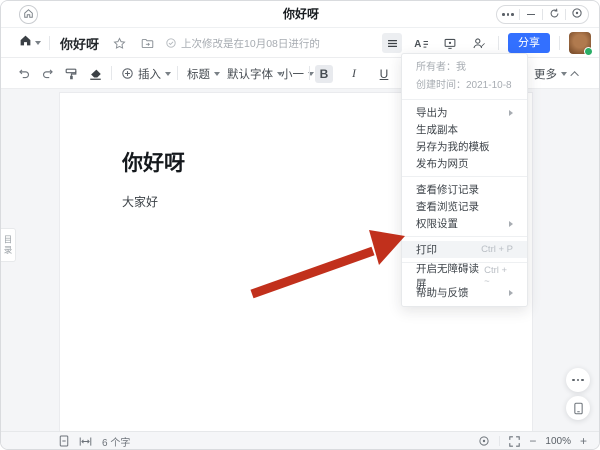 The height and width of the screenshot is (450, 600). Describe the element at coordinates (441, 67) in the screenshot. I see `menu-owner: 所有者：我` at that location.